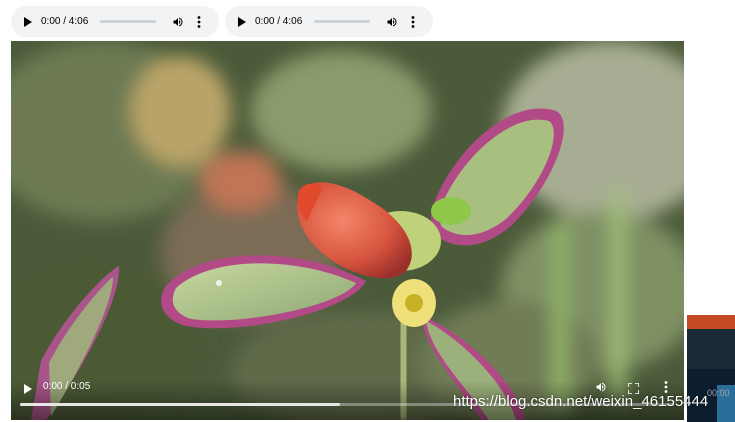 The width and height of the screenshot is (735, 422). Describe the element at coordinates (711, 349) in the screenshot. I see `thumbnail-panel` at that location.